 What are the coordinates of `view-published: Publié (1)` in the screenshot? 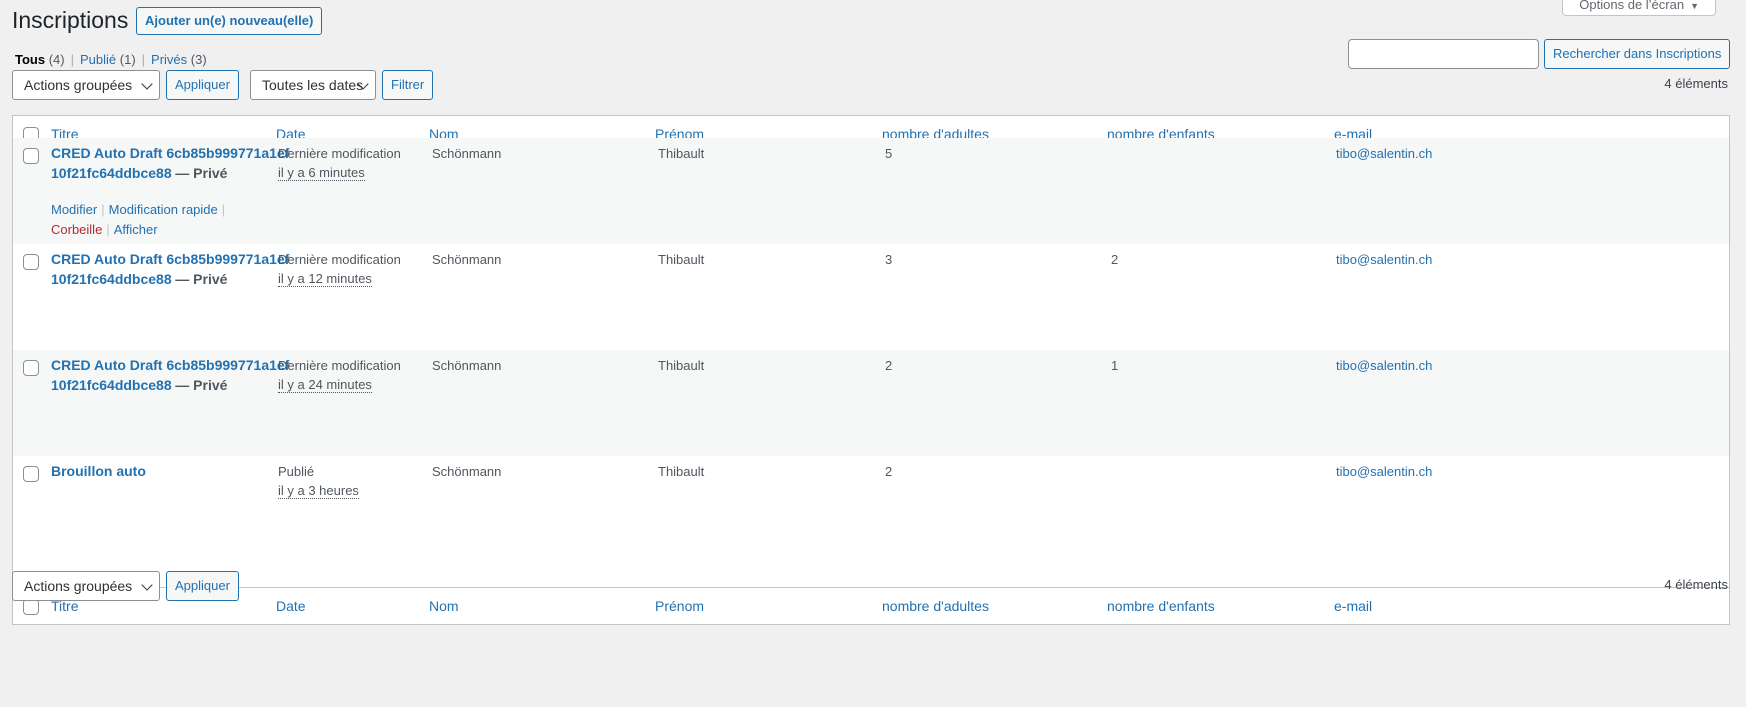 It's located at (108, 59).